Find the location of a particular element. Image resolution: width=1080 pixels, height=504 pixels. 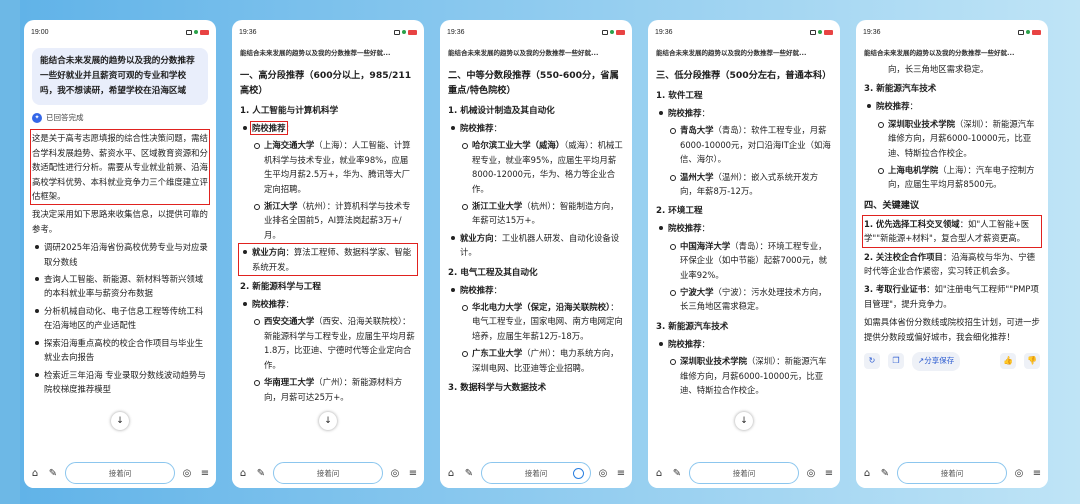

school-name: 上海电机学院 is located at coordinates (913, 170).